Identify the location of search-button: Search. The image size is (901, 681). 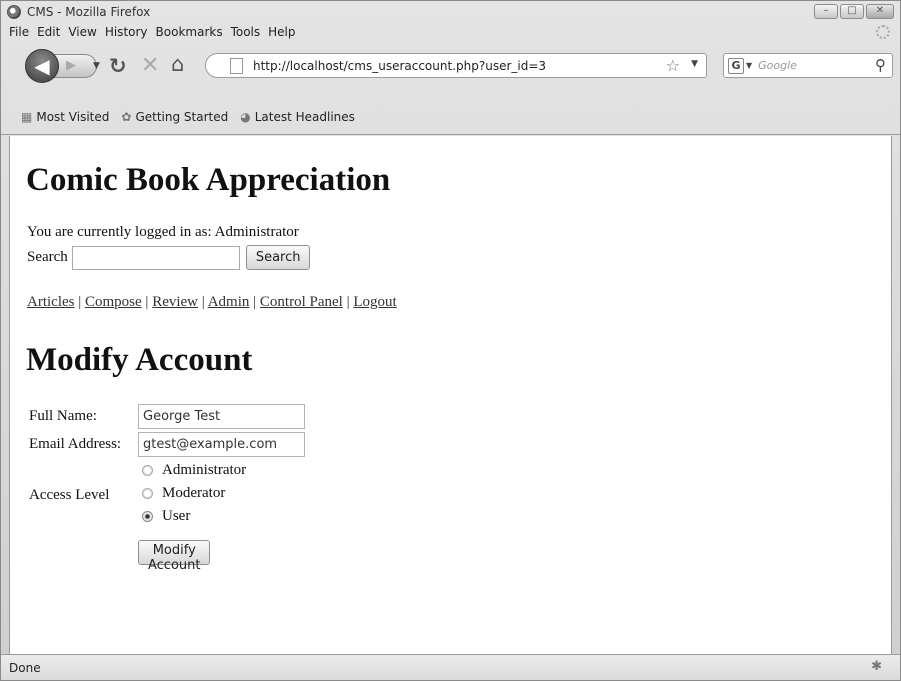
(278, 257).